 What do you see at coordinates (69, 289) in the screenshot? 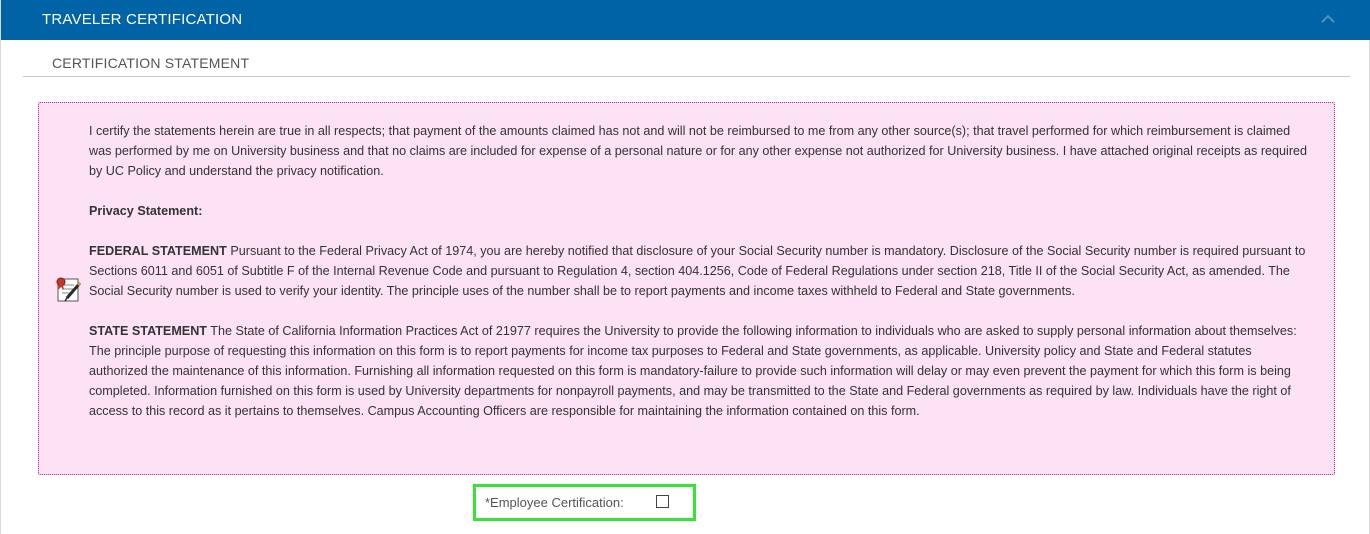
I see `certificate-pen-icon` at bounding box center [69, 289].